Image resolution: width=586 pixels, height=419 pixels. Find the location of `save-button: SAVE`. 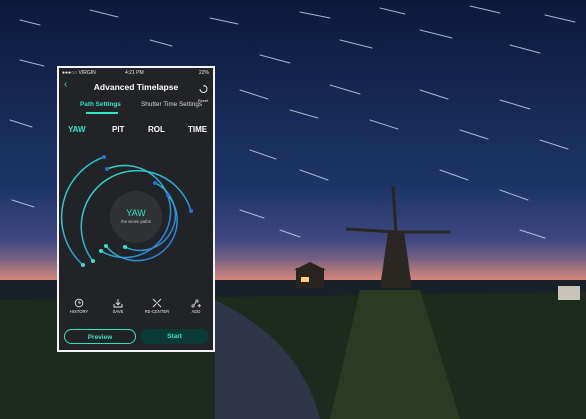

save-button: SAVE is located at coordinates (118, 306).